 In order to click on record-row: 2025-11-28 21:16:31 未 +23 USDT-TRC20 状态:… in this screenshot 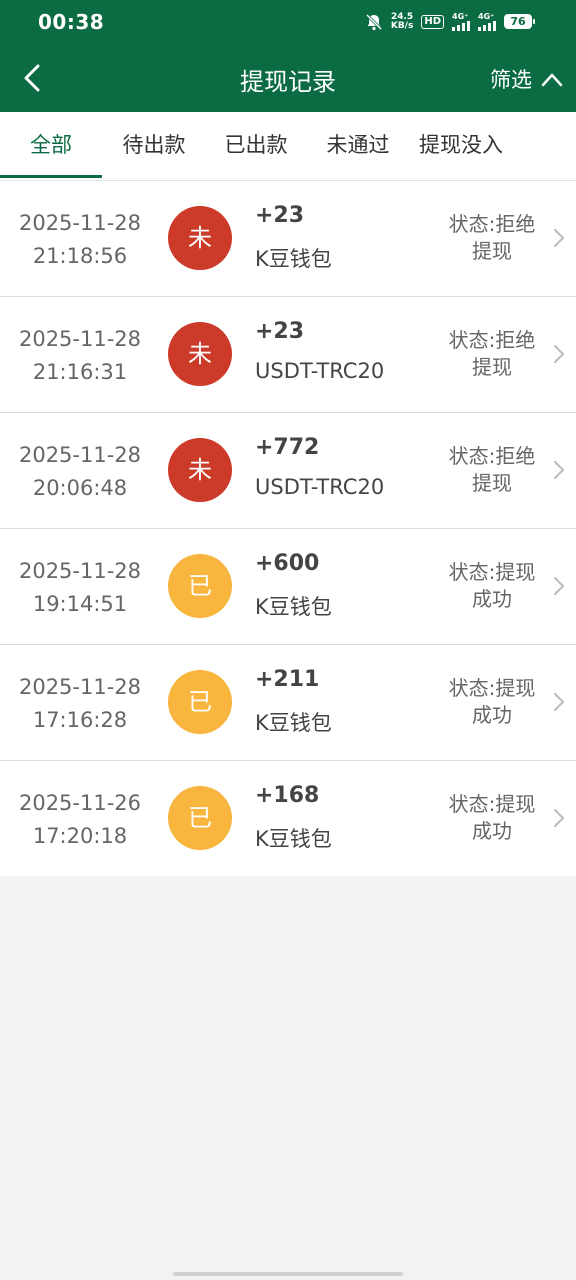, I will do `click(288, 355)`.